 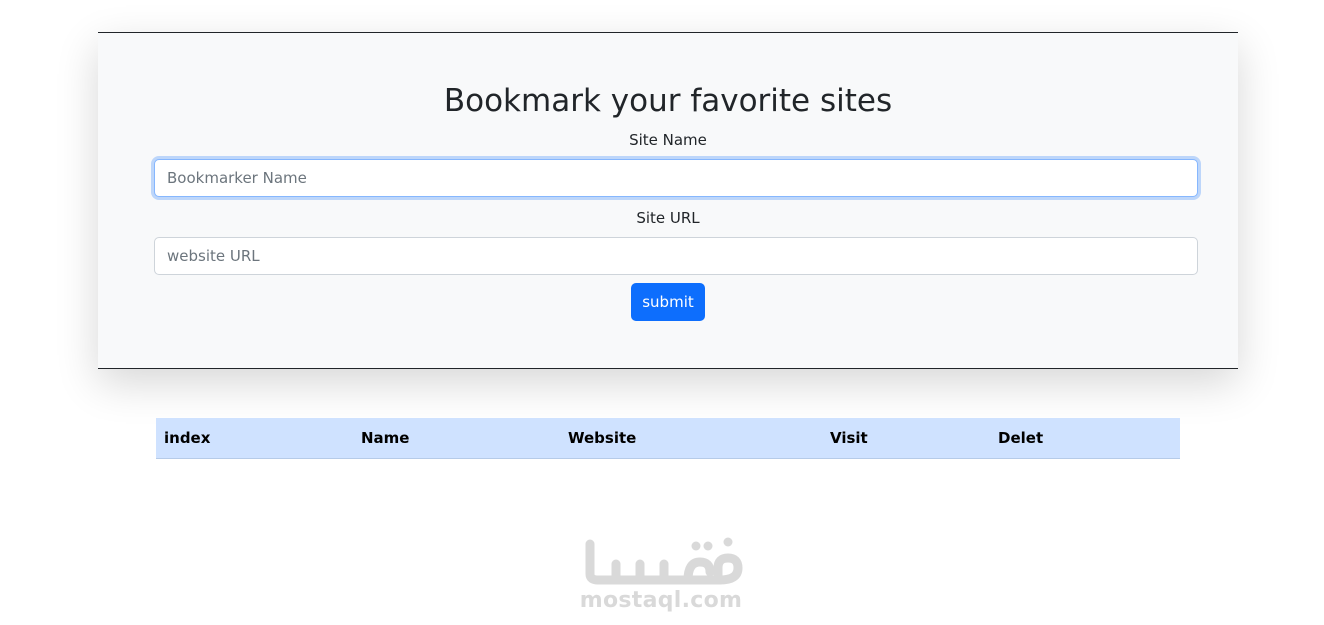 I want to click on page-title: Bookmark your favorite sites, so click(x=668, y=101).